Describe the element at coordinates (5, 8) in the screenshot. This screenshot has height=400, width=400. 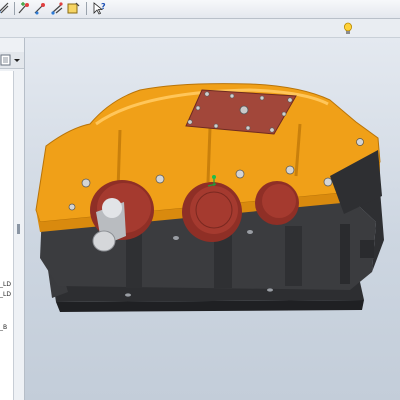
I see `snap-grid-icon` at that location.